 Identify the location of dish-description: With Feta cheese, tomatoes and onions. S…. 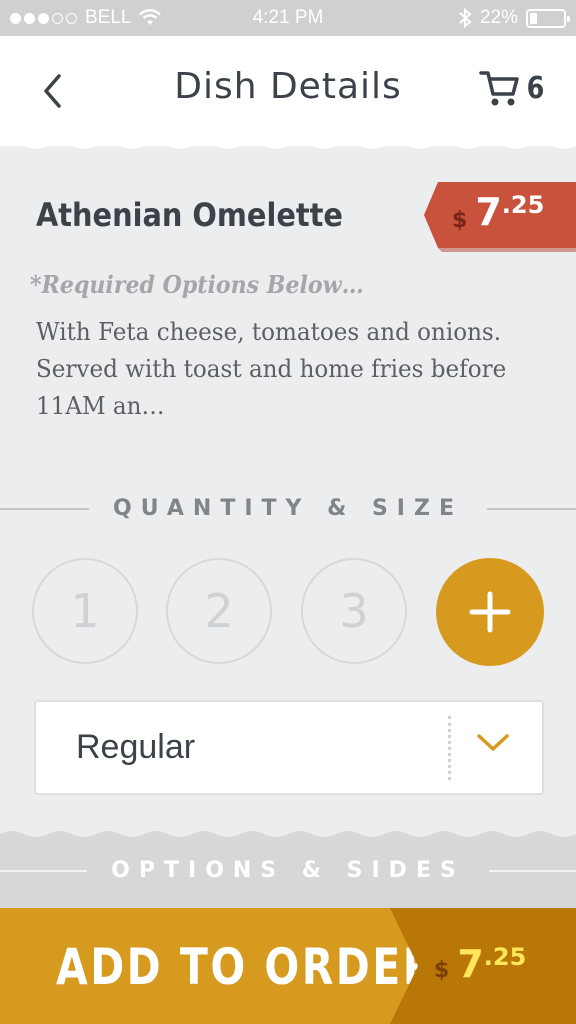
(271, 369).